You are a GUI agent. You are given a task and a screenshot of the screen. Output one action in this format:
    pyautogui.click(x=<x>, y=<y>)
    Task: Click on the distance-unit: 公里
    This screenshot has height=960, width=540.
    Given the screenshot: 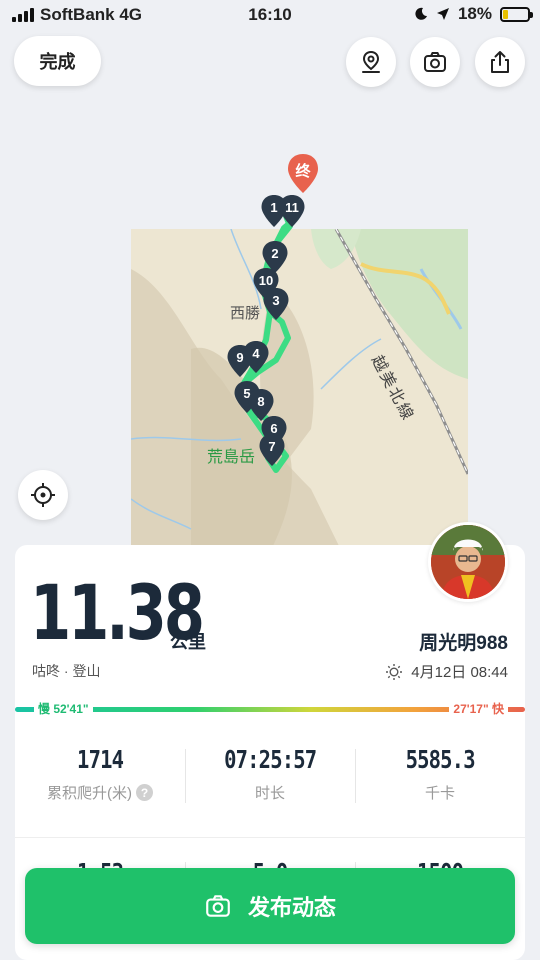 What is the action you would take?
    pyautogui.click(x=188, y=642)
    